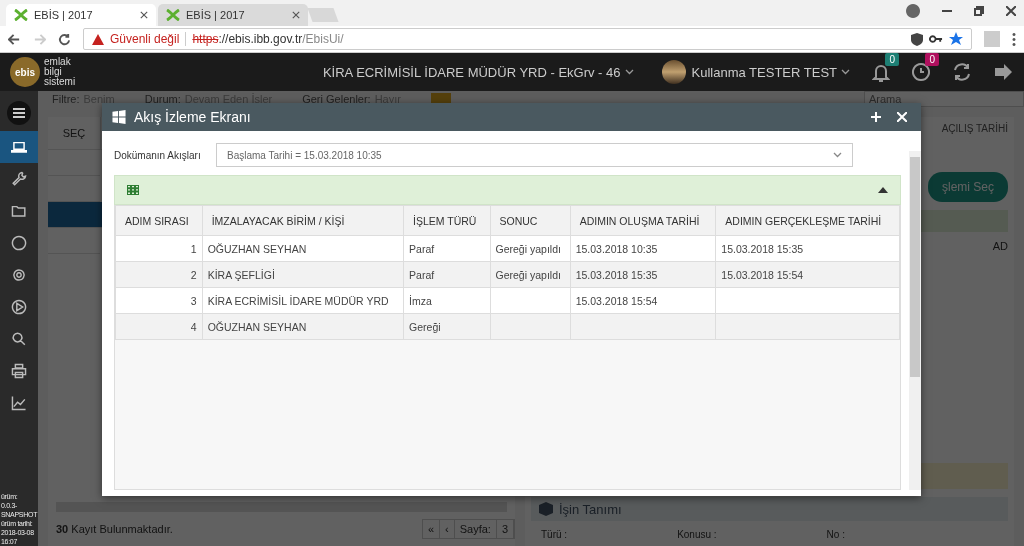 This screenshot has height=546, width=1024. I want to click on logo-caption: emlak, so click(58, 62).